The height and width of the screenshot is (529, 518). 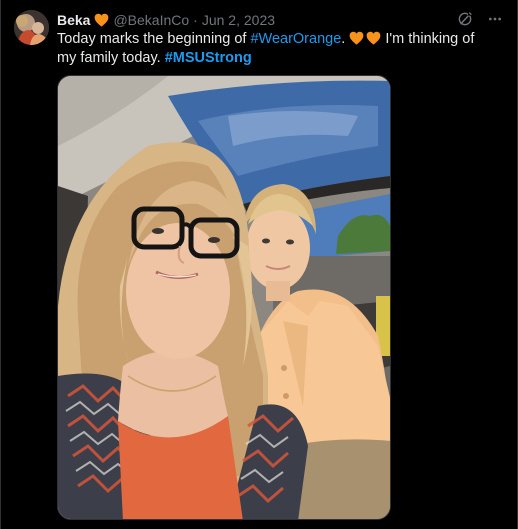 What do you see at coordinates (151, 20) in the screenshot?
I see `author-handle: @BekaInCo` at bounding box center [151, 20].